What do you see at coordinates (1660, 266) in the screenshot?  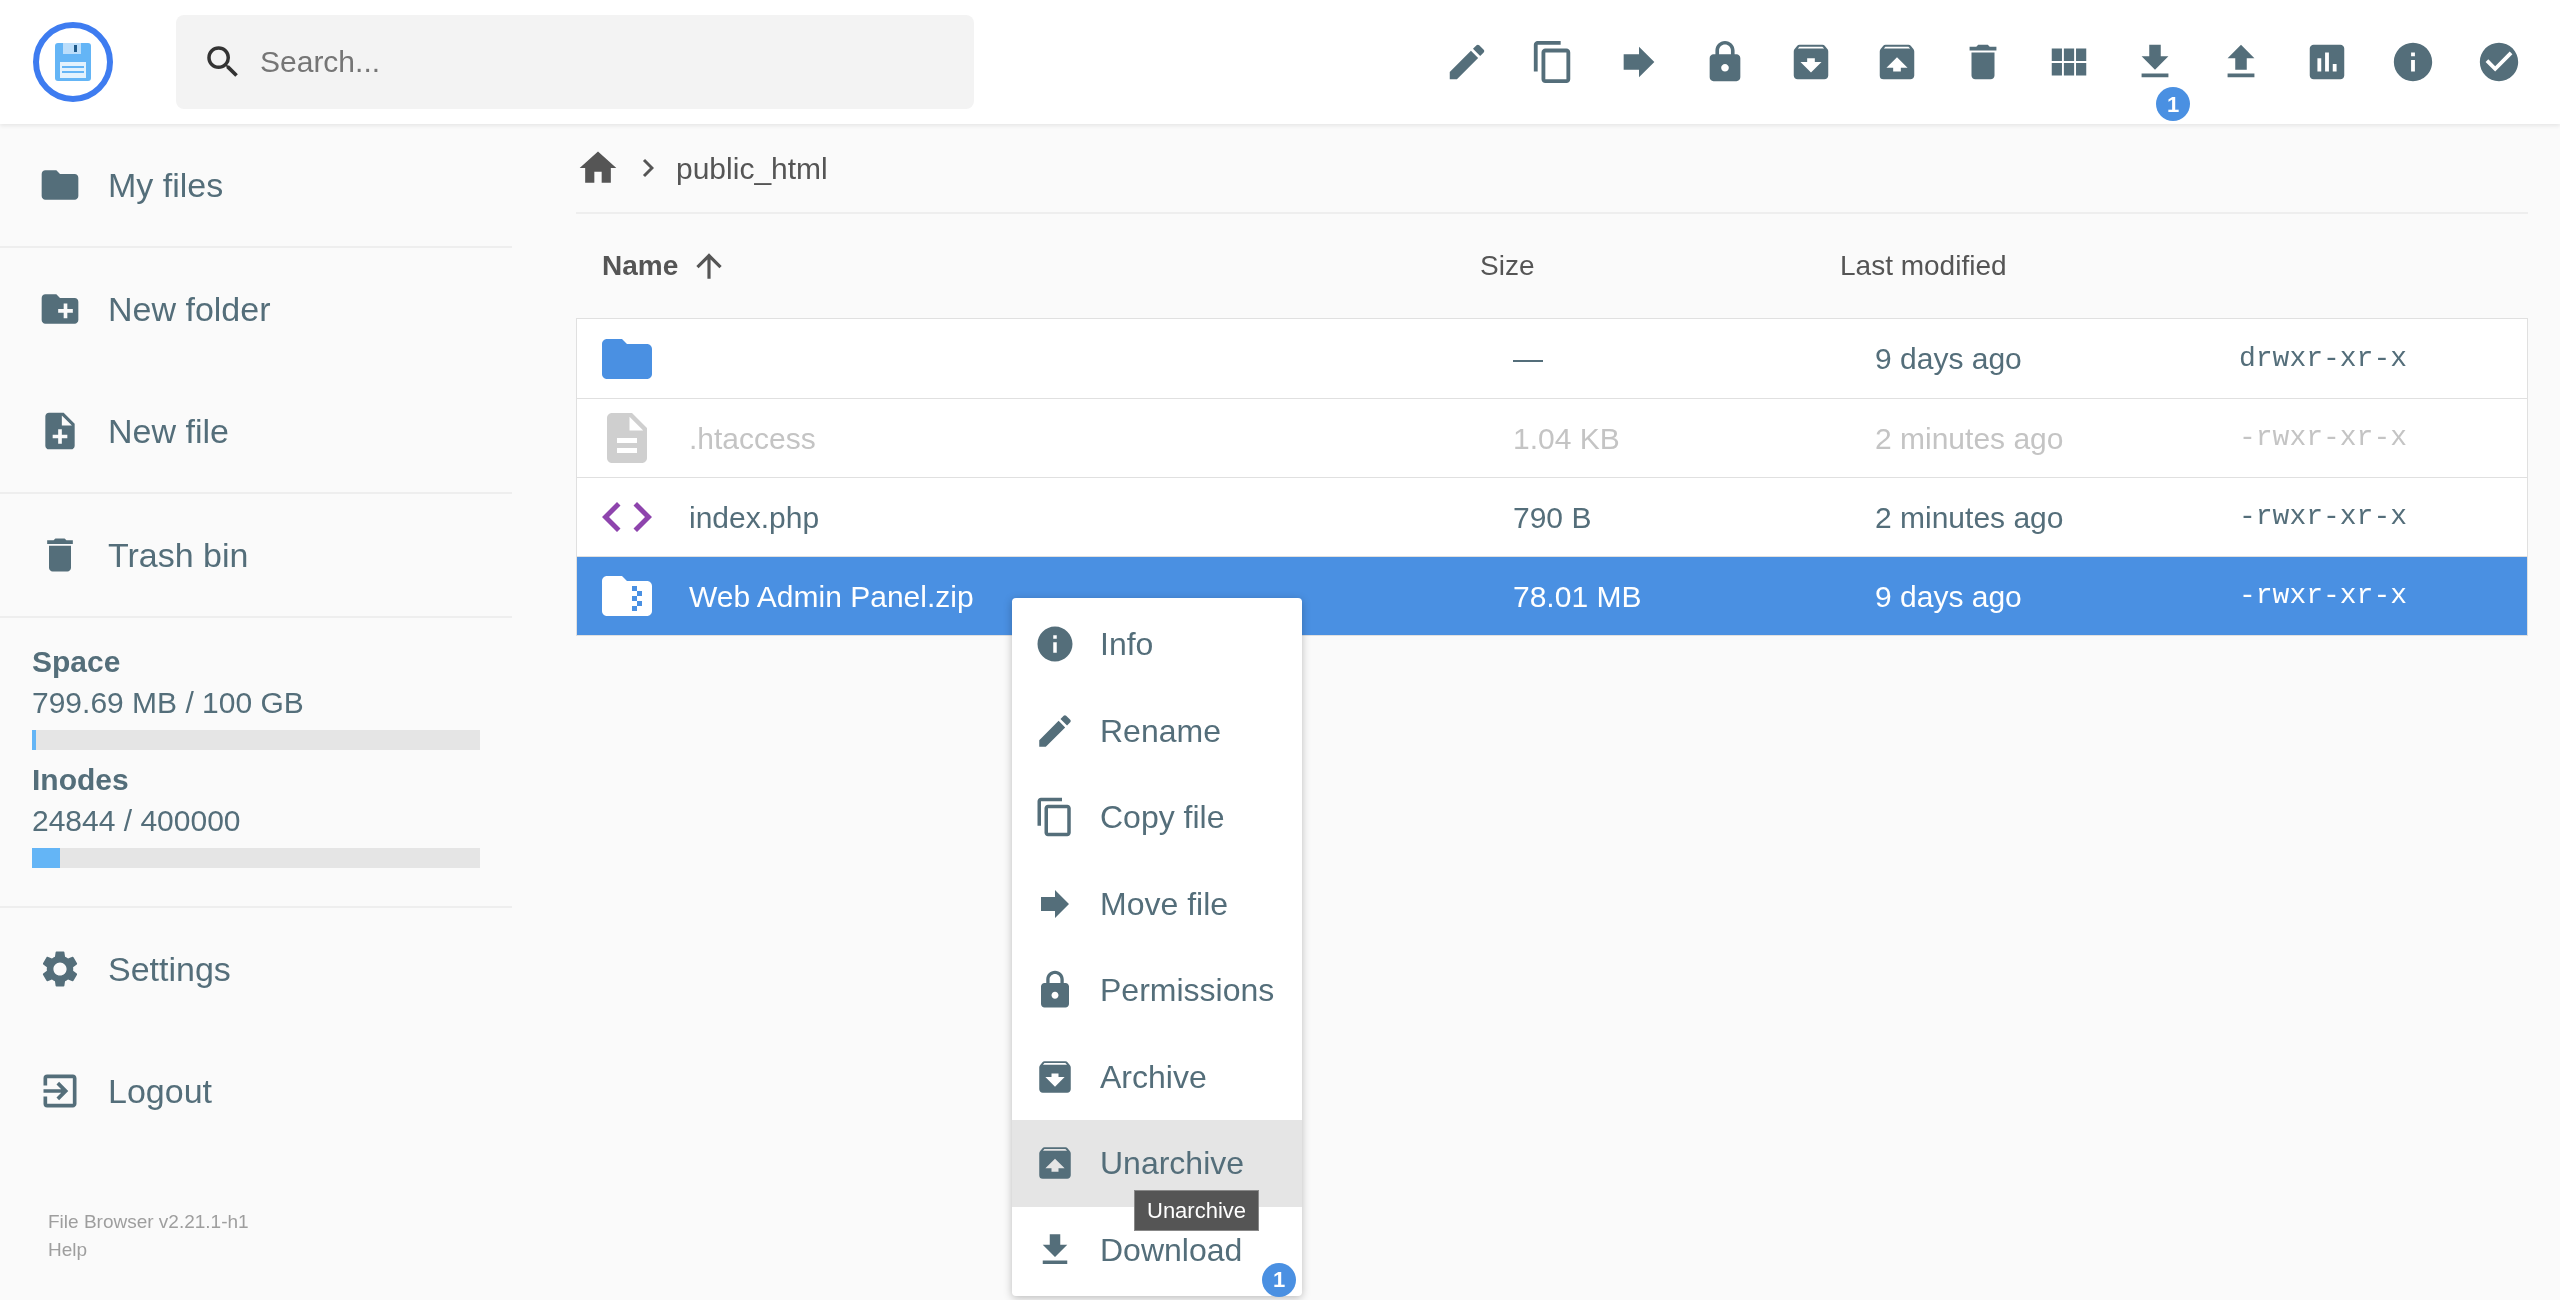 I see `column-header: Size` at bounding box center [1660, 266].